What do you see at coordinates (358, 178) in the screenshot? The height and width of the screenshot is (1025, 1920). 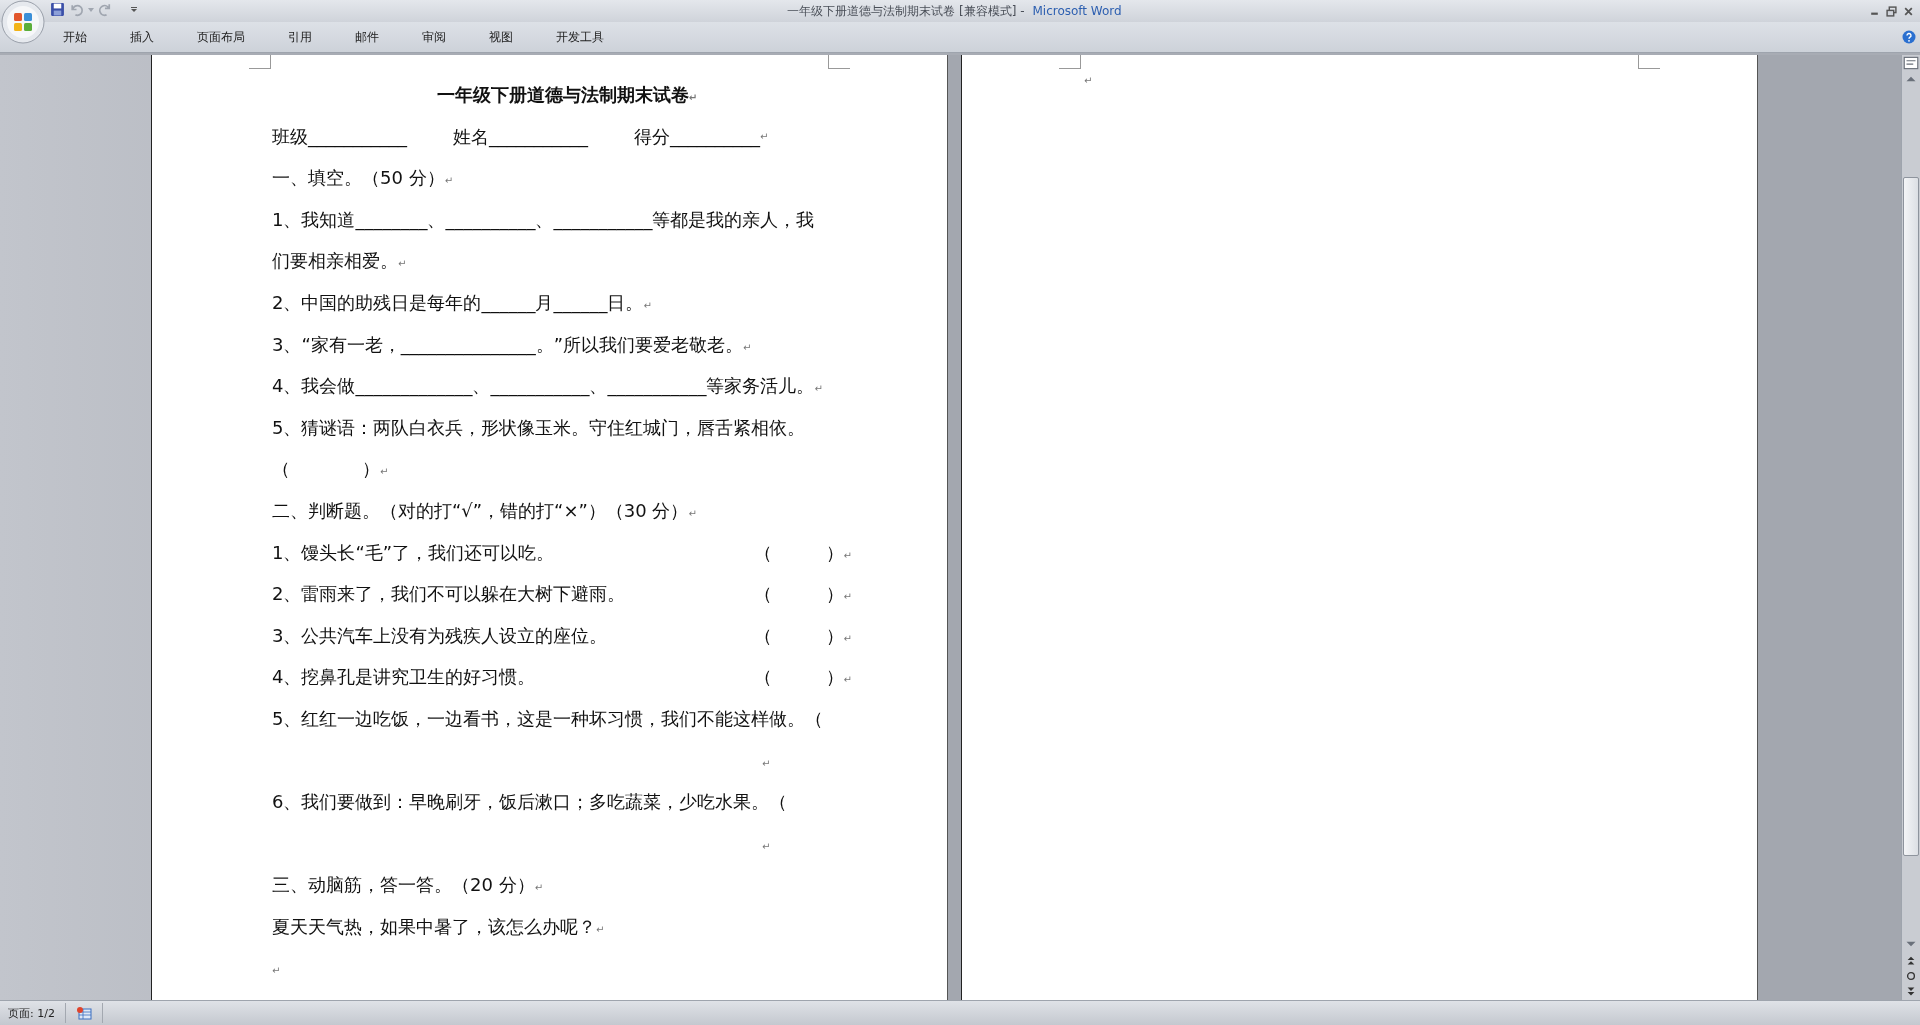 I see `paragraph-text: 一、填空。（50 分）` at bounding box center [358, 178].